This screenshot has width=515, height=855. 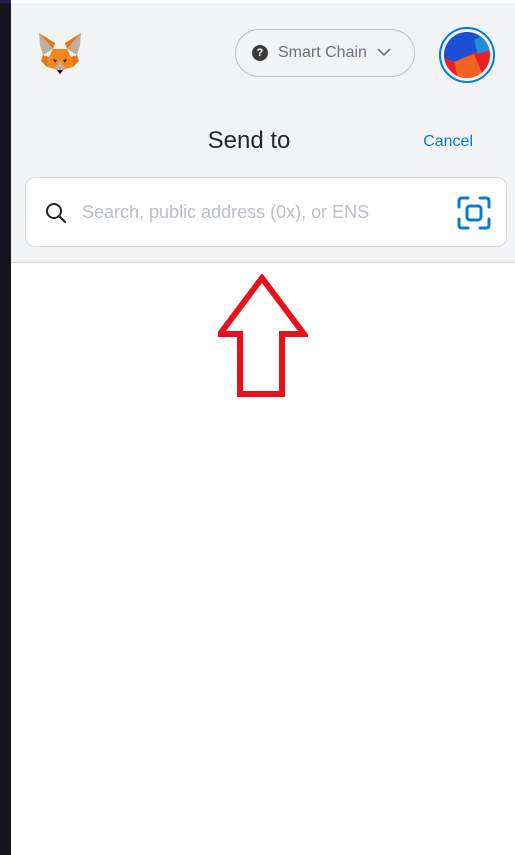 I want to click on metamask-fox-icon, so click(x=60, y=54).